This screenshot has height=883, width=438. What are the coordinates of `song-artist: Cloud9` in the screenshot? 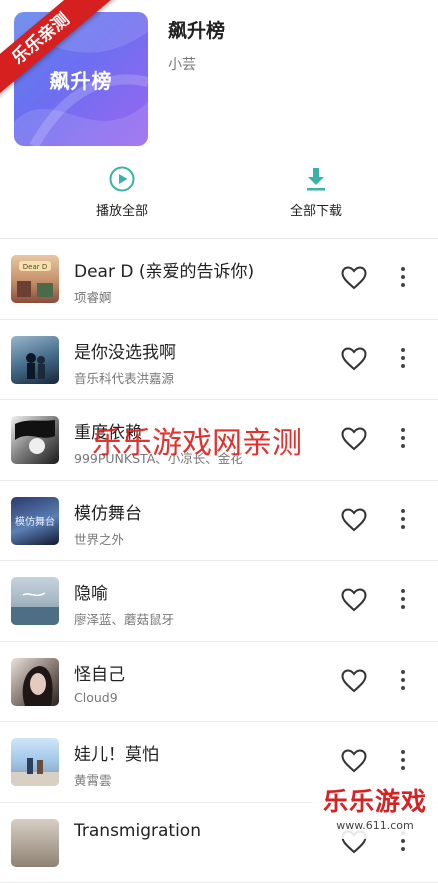 It's located at (96, 697).